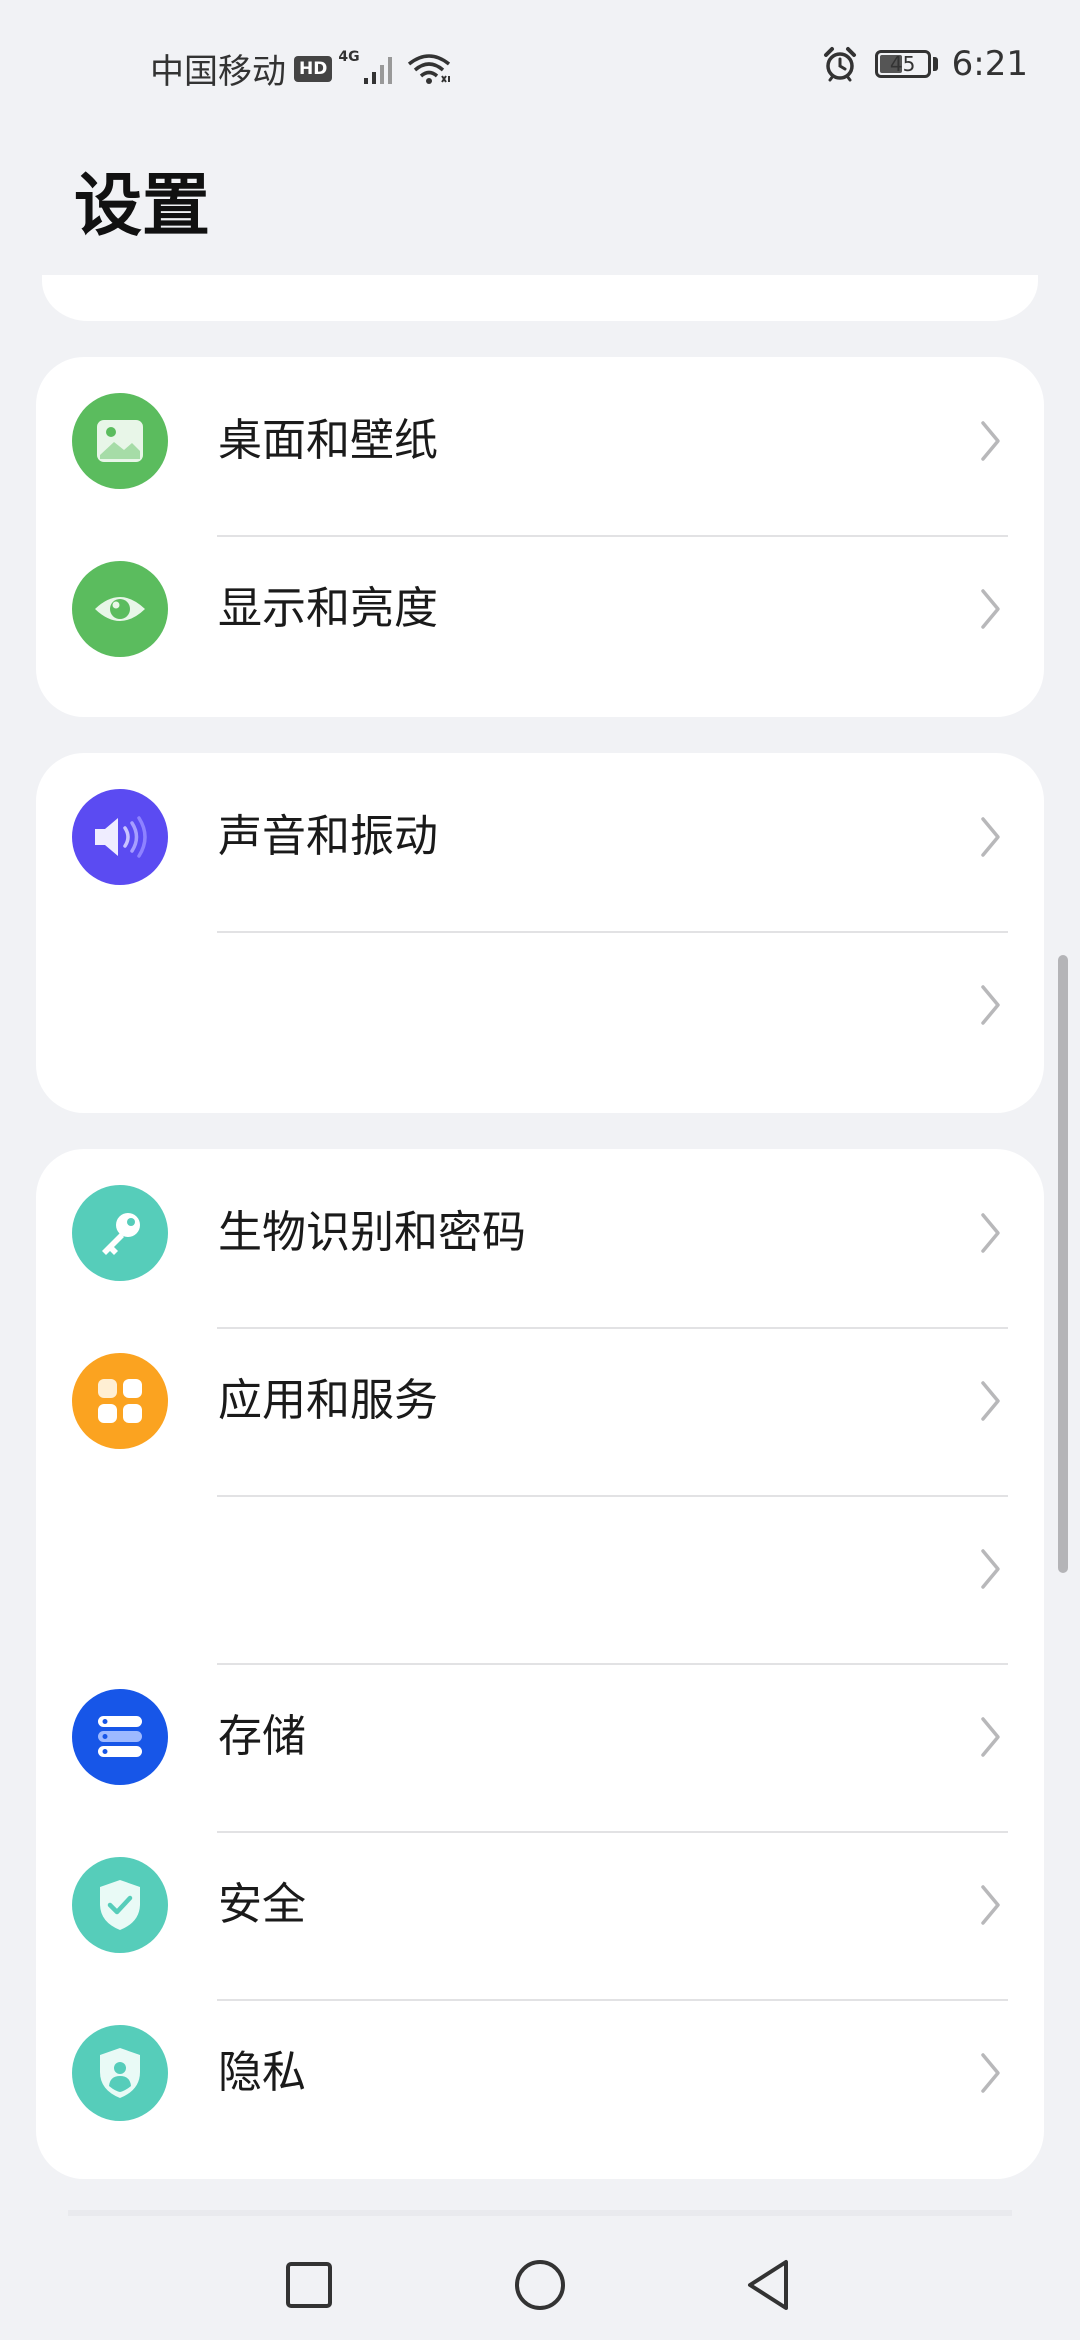 The height and width of the screenshot is (2340, 1080). What do you see at coordinates (372, 1232) in the screenshot?
I see `settings-item-label: 生物识别和密码` at bounding box center [372, 1232].